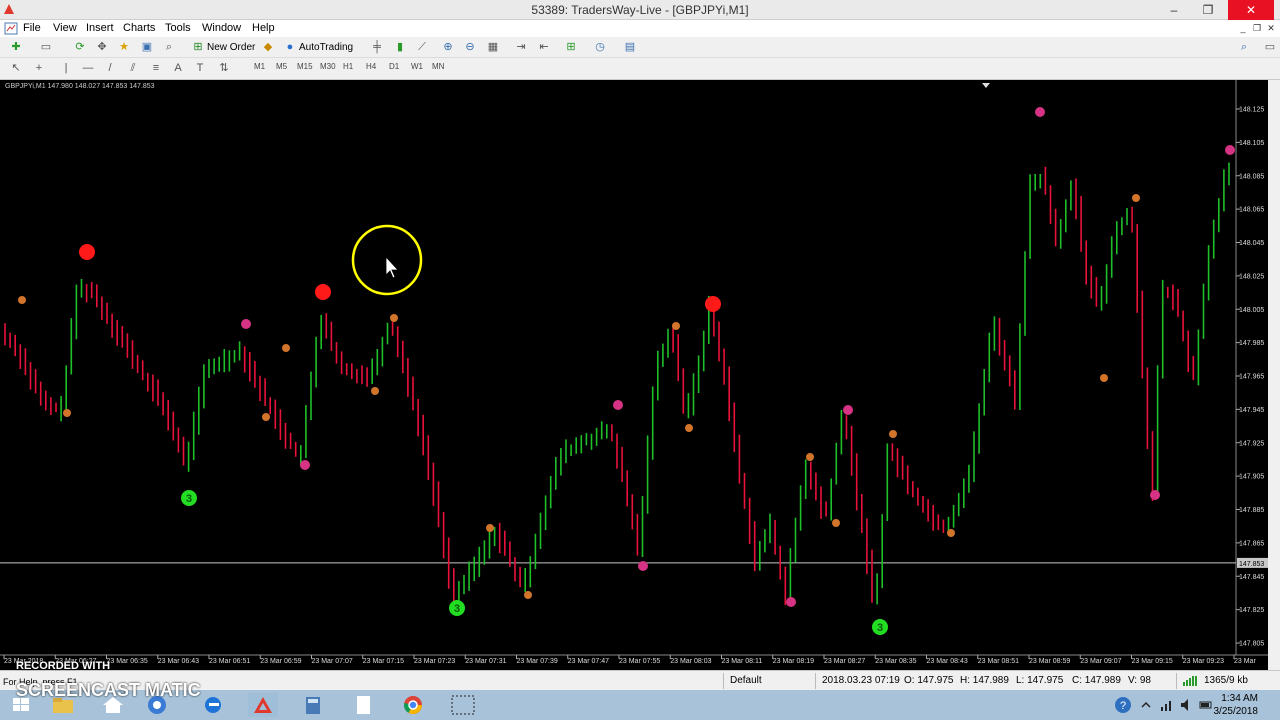 This screenshot has width=1280, height=720. Describe the element at coordinates (377, 47) in the screenshot. I see `bar-chart-icon: ╪` at that location.